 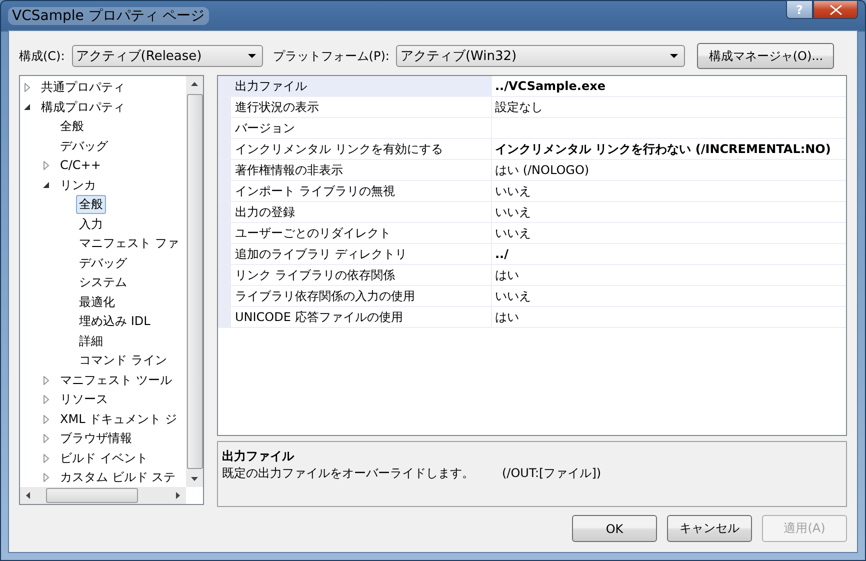 I want to click on configuration-label: 構成(C):, so click(x=42, y=56).